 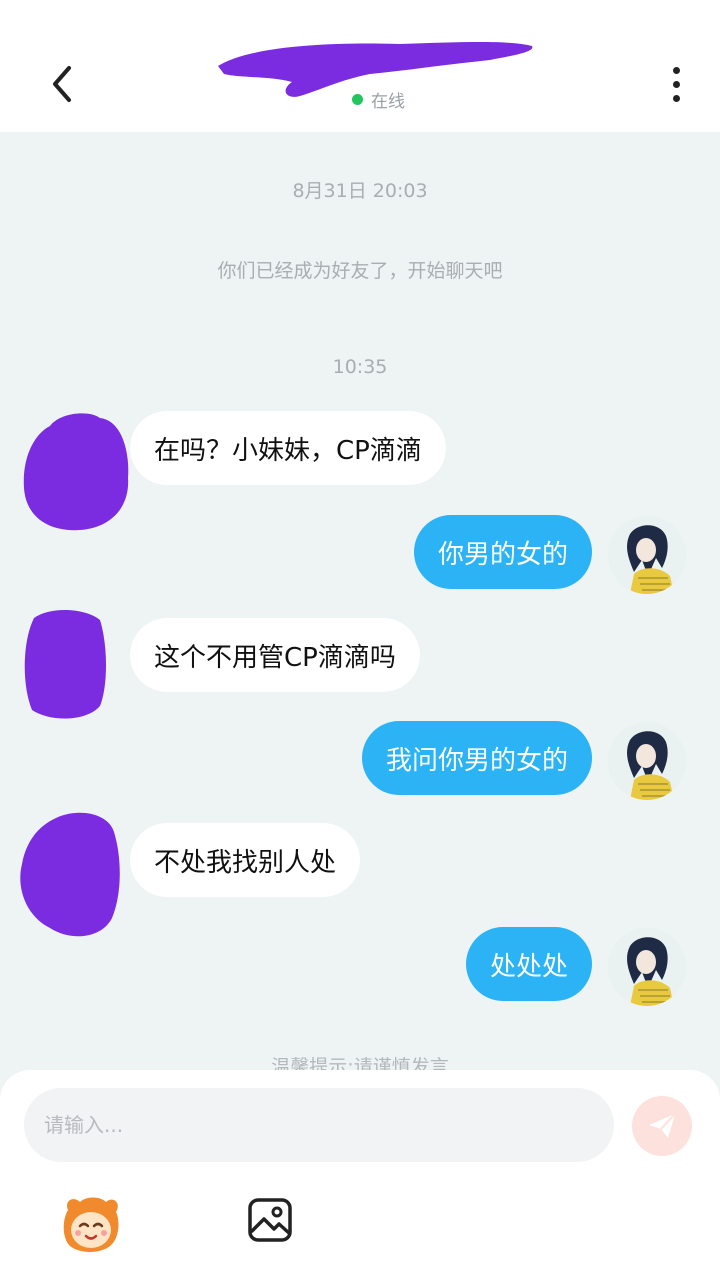 I want to click on system-message: 你们已经成为好友了，开始聊天吧, so click(x=360, y=271).